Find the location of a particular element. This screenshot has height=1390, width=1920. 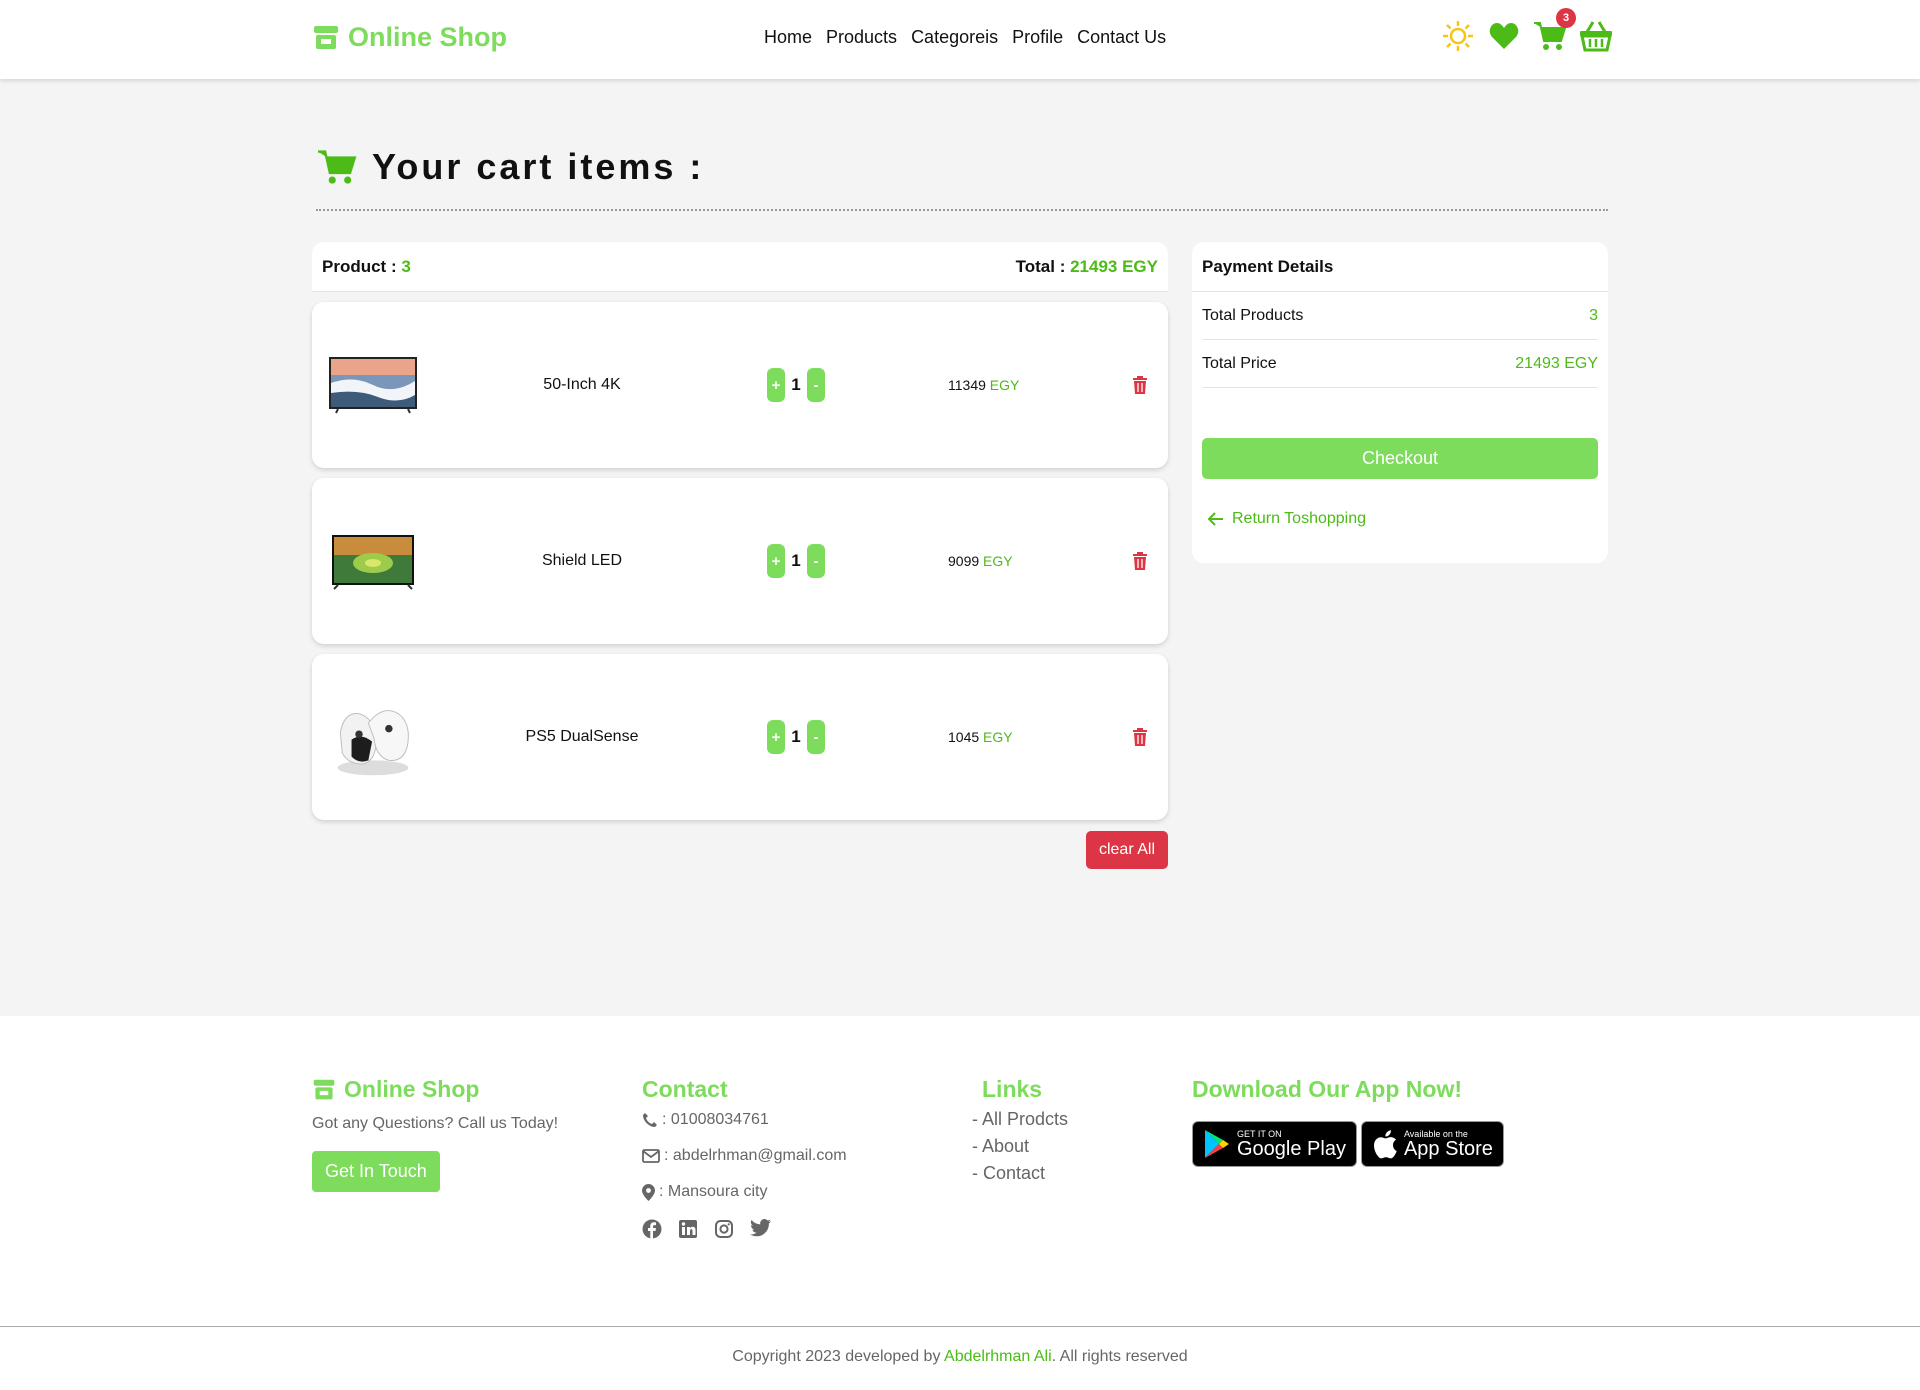

footer-link-about: - About is located at coordinates (1020, 1146).